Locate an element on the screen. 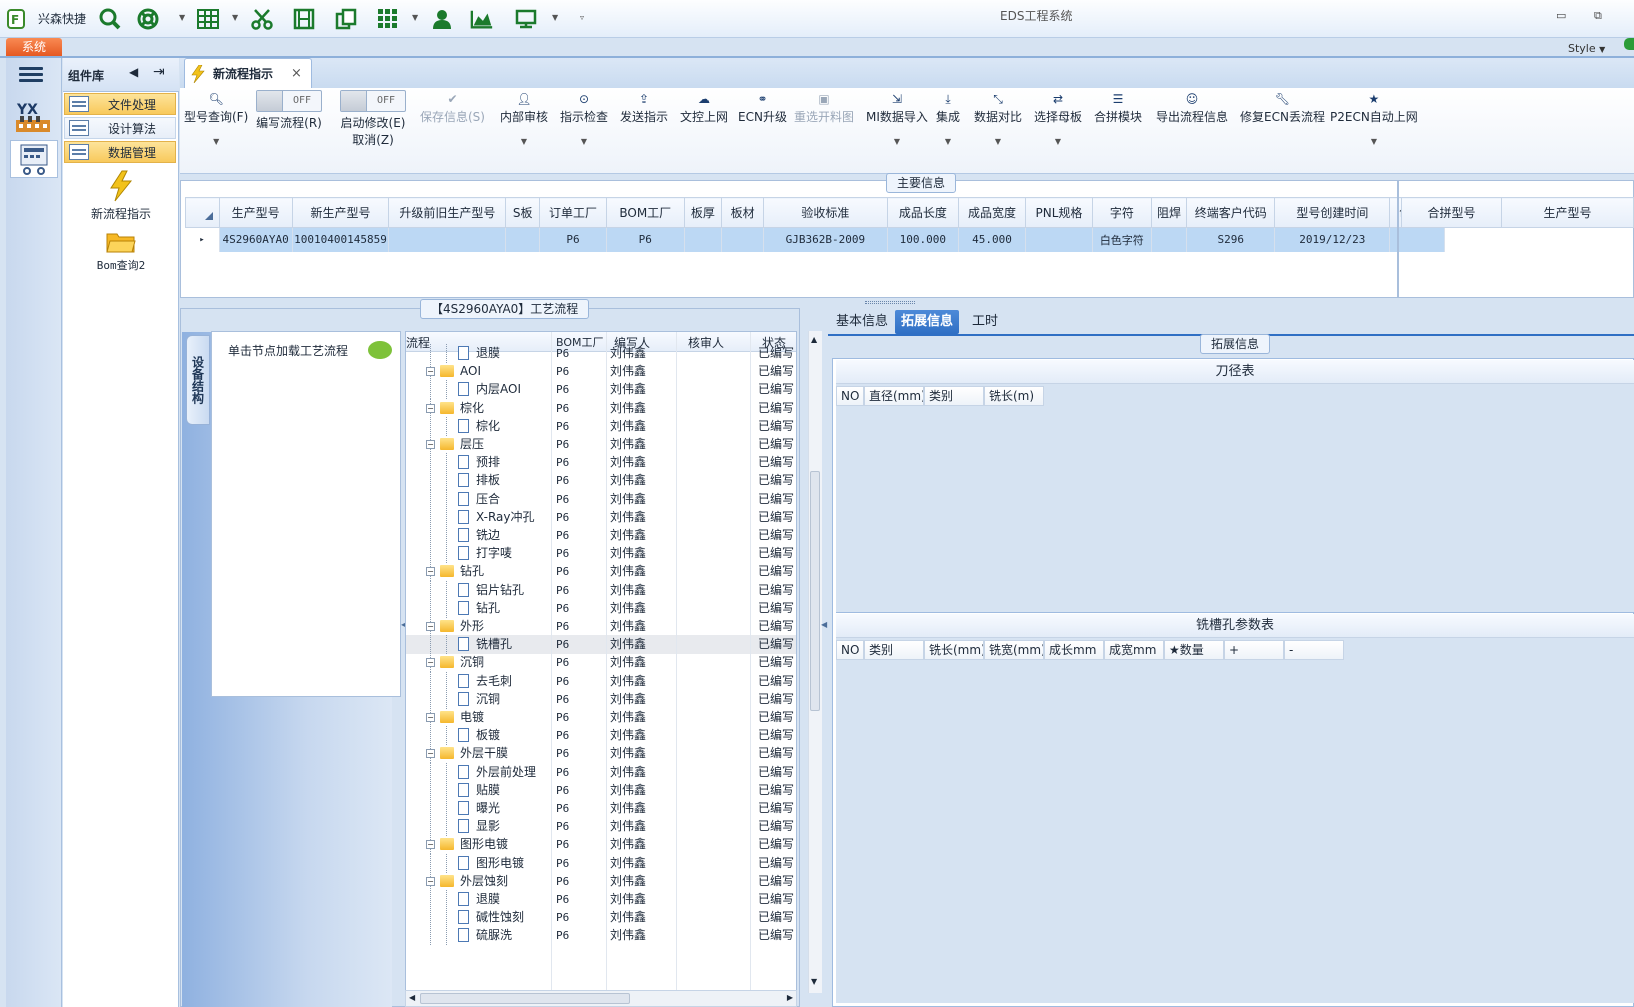  scroll-left-icon: ◀ is located at coordinates (412, 997).